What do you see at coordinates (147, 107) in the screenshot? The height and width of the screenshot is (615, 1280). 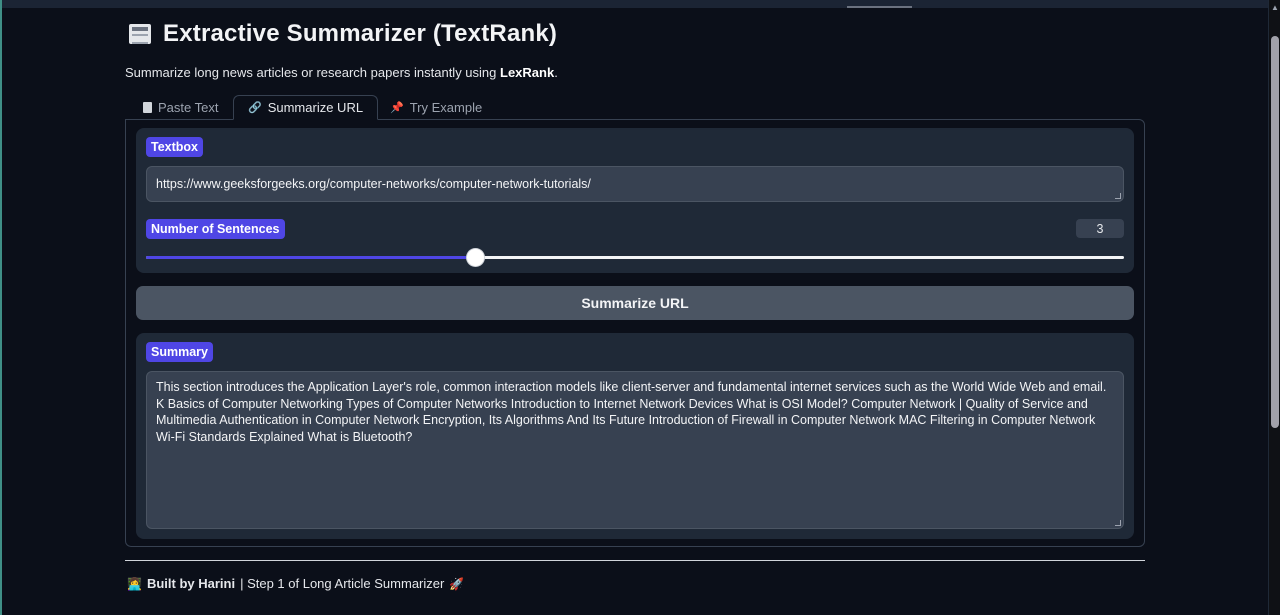 I see `document-icon` at bounding box center [147, 107].